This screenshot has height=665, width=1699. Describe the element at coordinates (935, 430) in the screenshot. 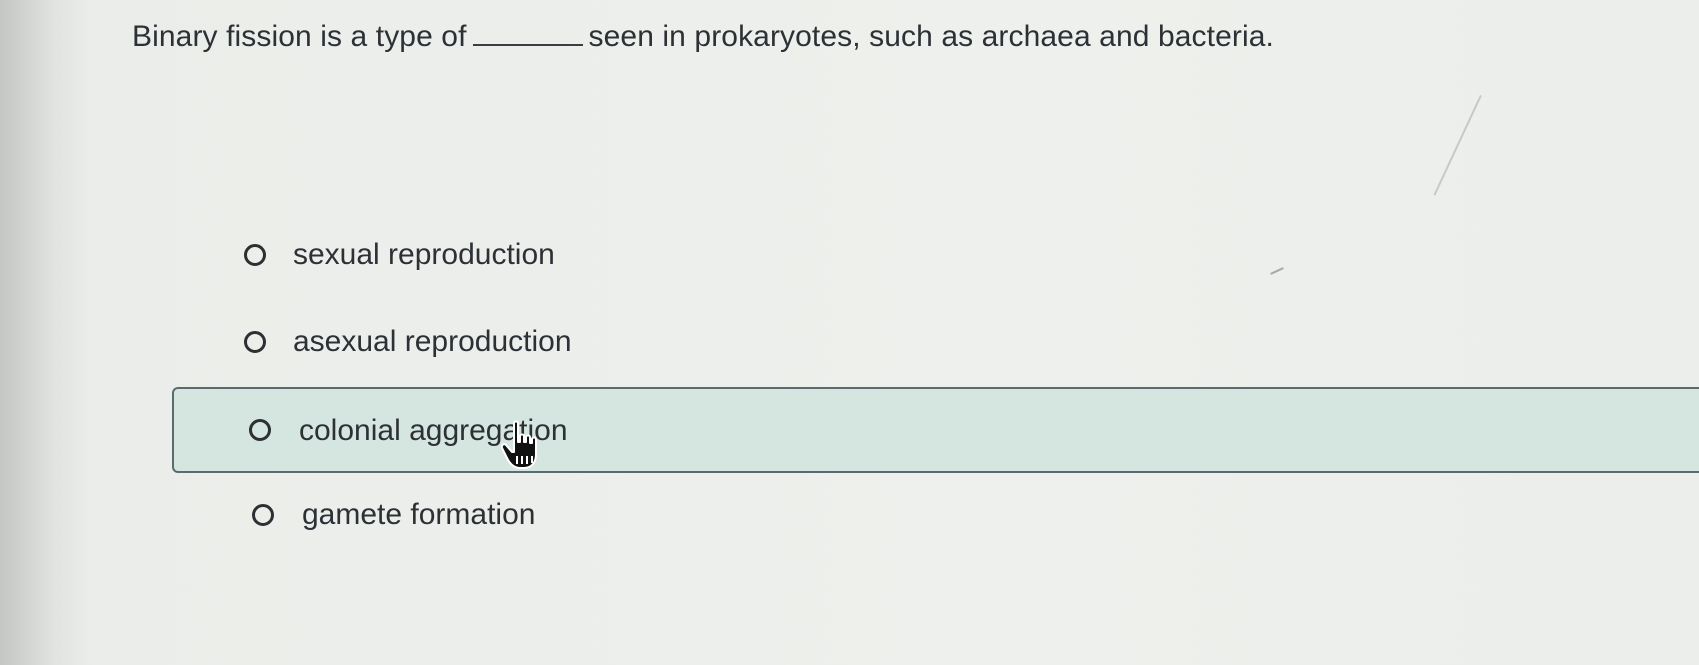

I see `option-colonial-aggregation: colonial aggregation` at that location.